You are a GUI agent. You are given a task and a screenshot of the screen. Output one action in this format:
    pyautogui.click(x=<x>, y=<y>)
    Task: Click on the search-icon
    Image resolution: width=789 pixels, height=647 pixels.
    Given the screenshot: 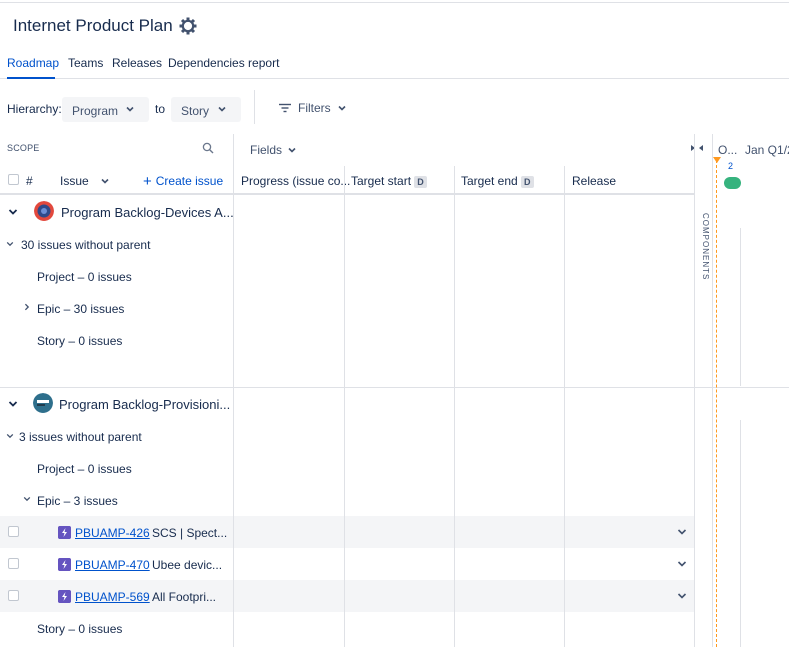 What is the action you would take?
    pyautogui.click(x=208, y=148)
    